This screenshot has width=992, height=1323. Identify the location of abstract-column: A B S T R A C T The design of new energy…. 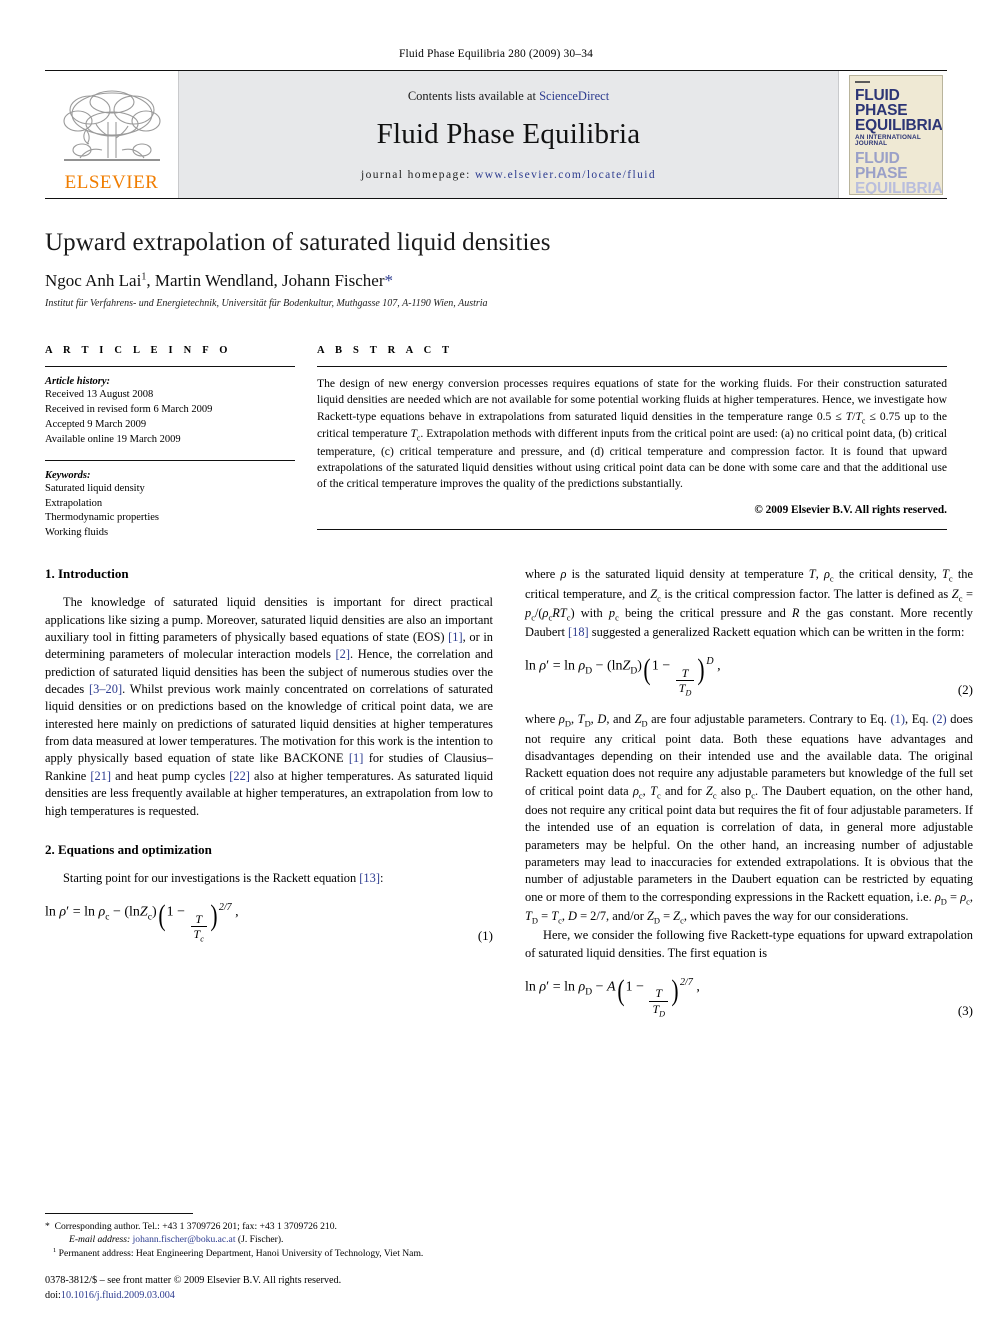
(632, 443).